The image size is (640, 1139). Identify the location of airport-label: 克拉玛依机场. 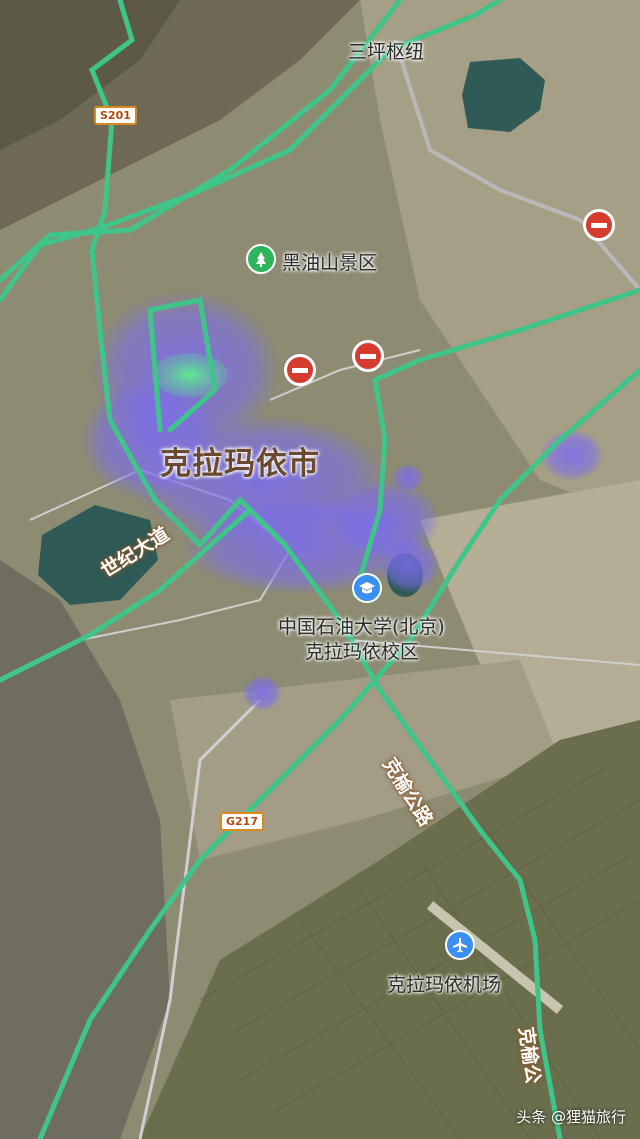
(444, 983).